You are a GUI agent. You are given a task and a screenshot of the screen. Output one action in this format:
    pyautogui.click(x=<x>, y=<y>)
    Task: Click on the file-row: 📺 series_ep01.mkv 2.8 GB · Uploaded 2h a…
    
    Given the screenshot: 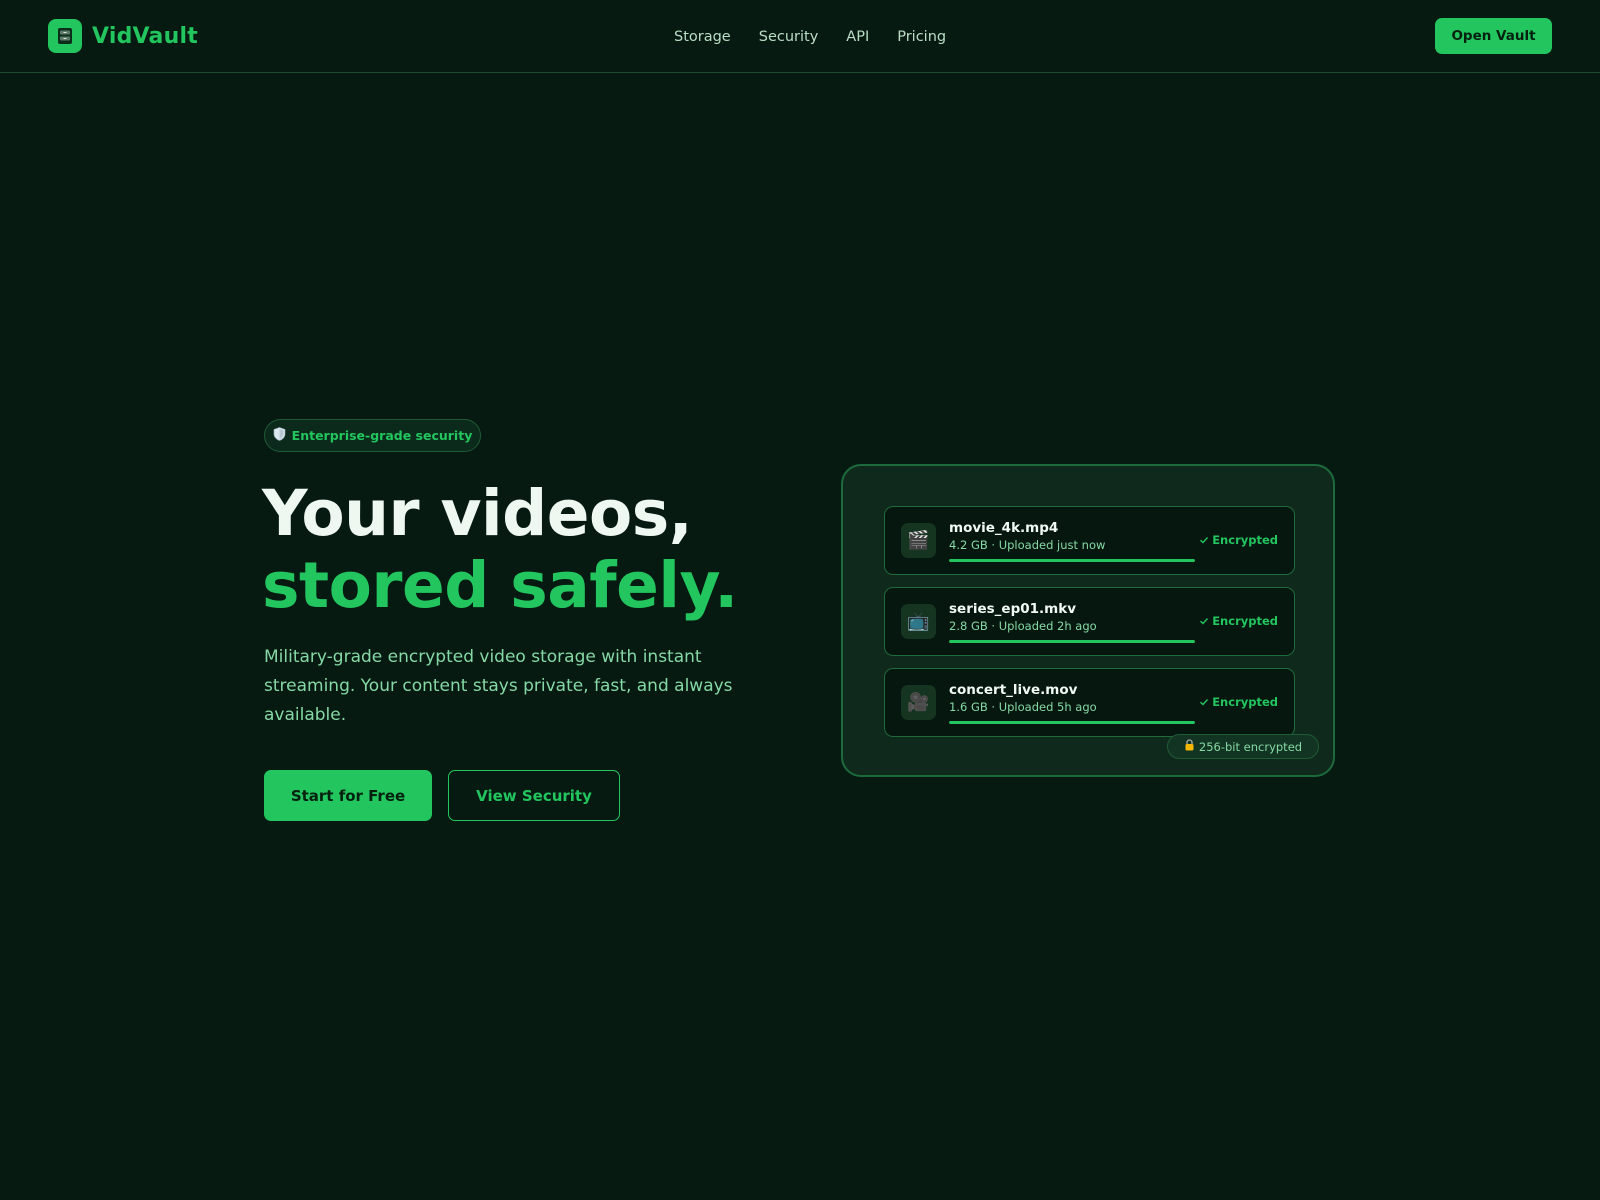 What is the action you would take?
    pyautogui.click(x=1089, y=621)
    